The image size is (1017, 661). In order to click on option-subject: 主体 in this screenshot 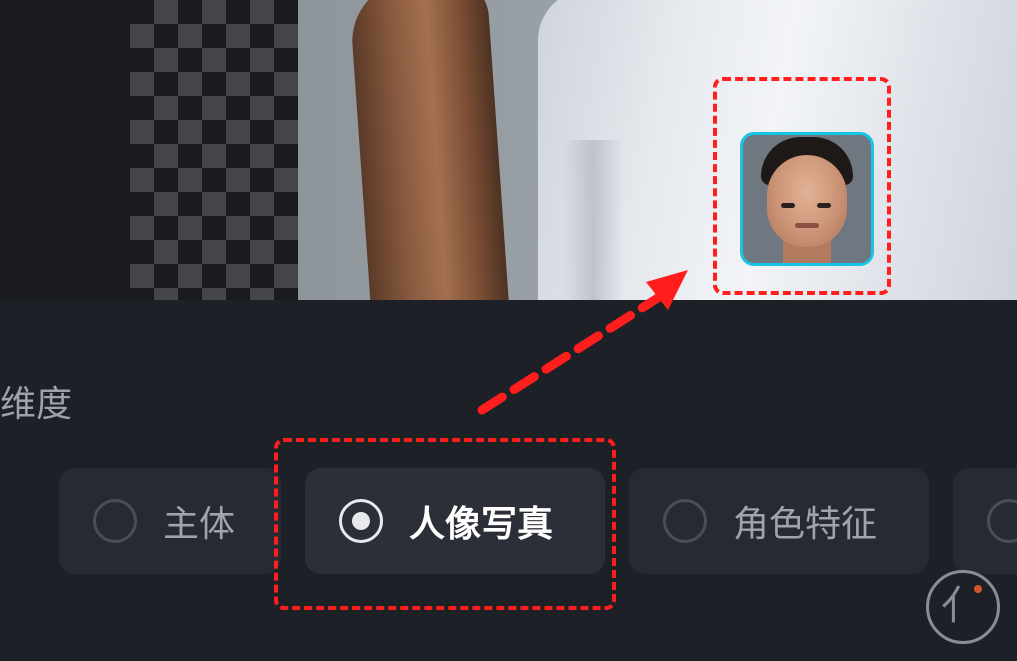, I will do `click(170, 521)`.